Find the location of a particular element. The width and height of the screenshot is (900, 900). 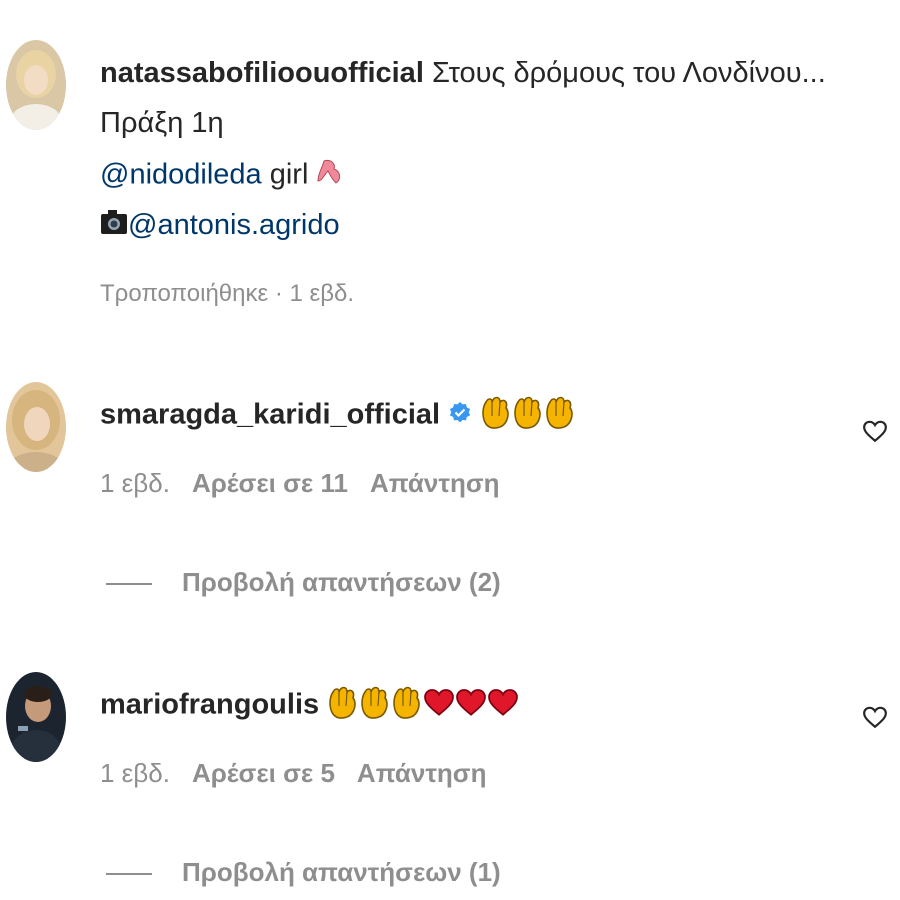

comment-username: mariofrangoulis is located at coordinates (209, 705).